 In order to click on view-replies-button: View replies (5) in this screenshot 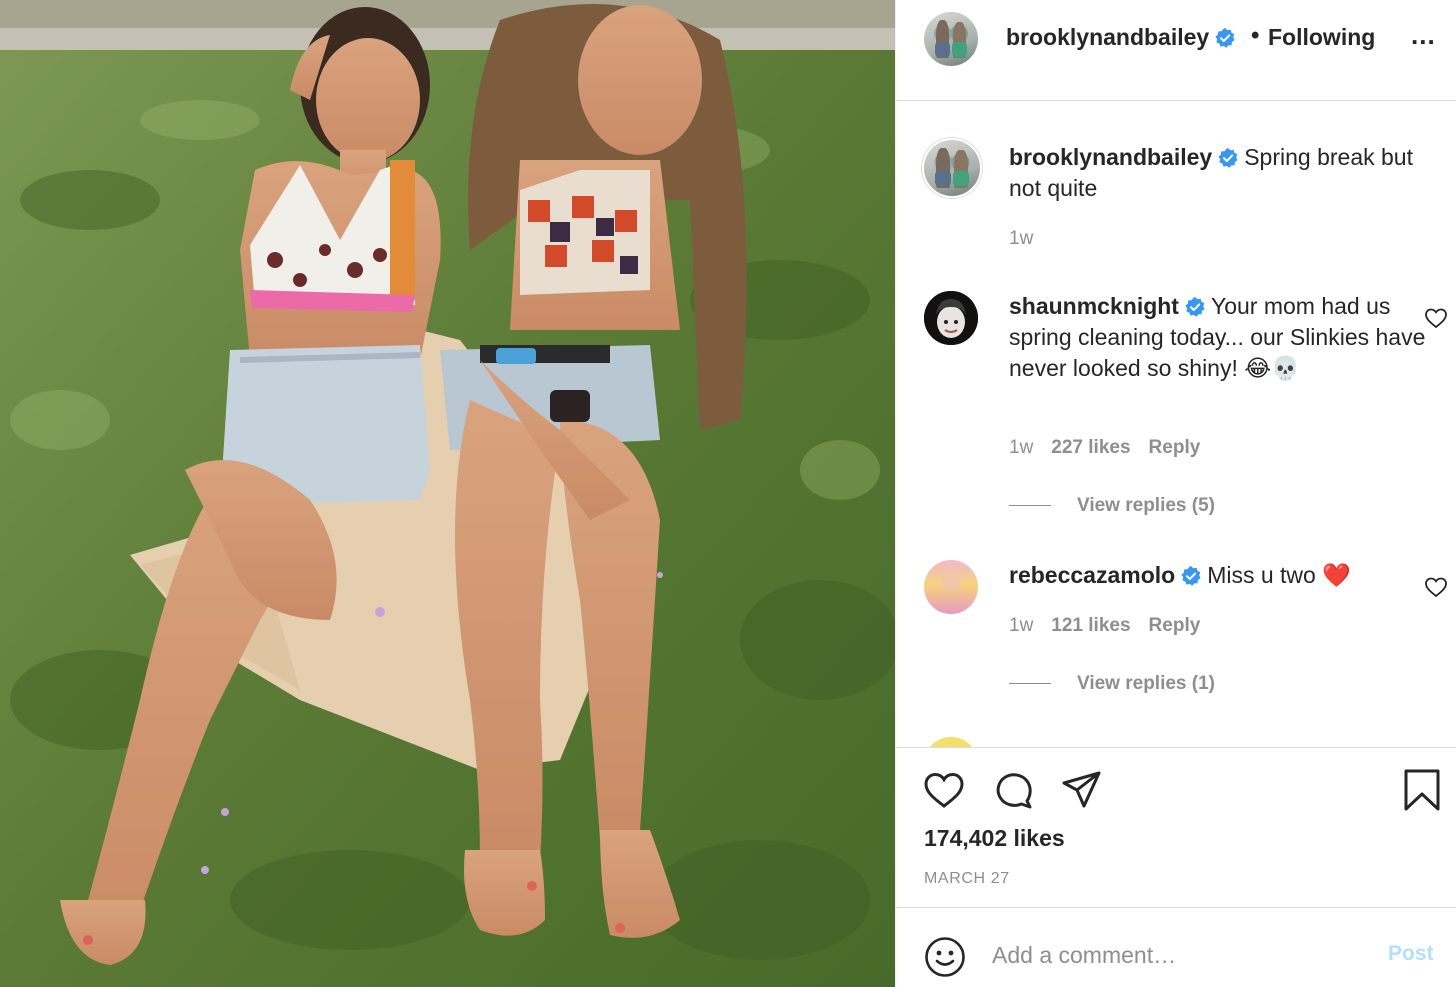, I will do `click(1112, 506)`.